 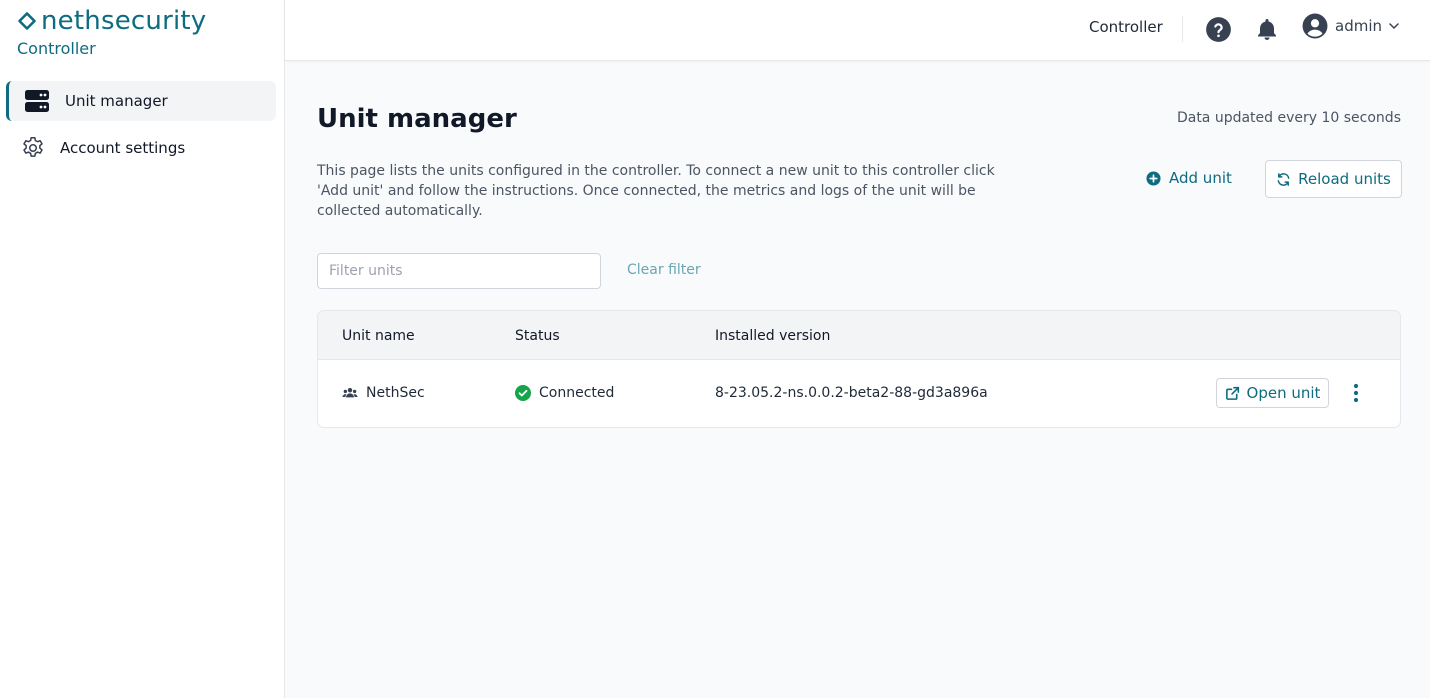 I want to click on column-header-installed-version: Installed version, so click(x=773, y=336).